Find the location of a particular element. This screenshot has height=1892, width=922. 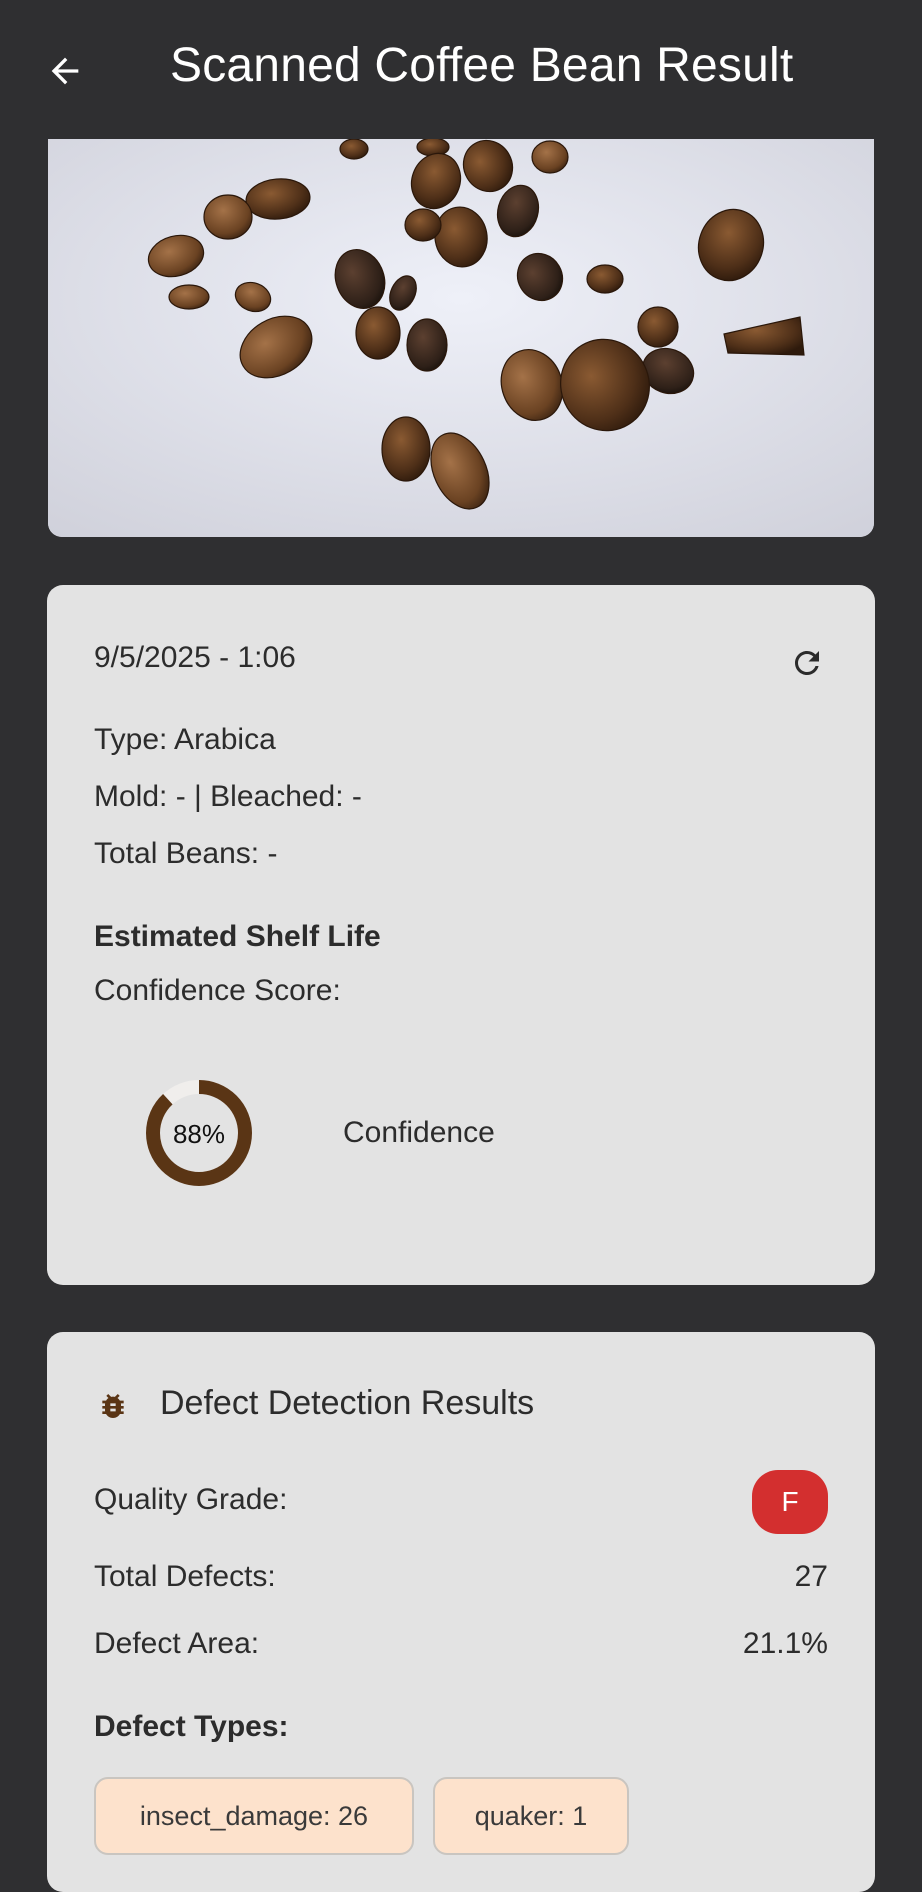

arrow-left-icon is located at coordinates (65, 71).